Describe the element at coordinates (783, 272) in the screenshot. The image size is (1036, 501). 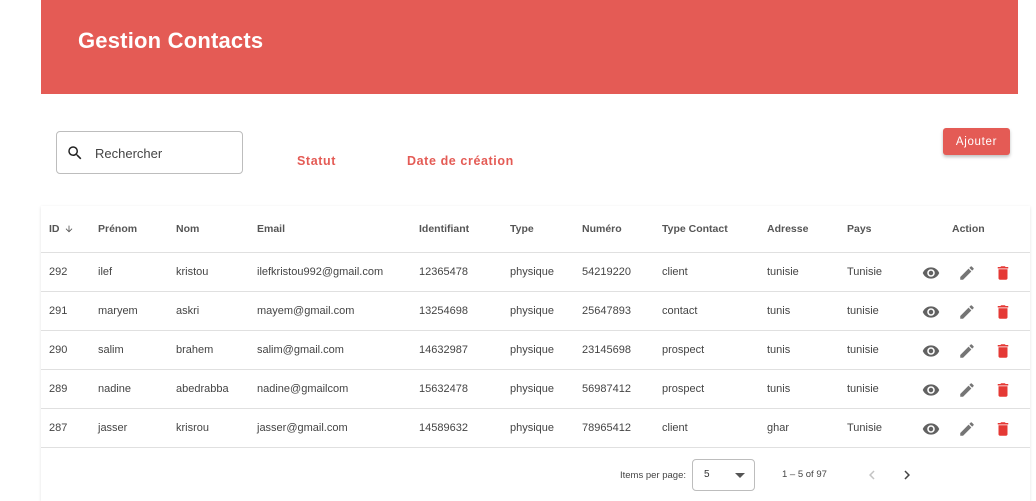
I see `cell-adresse: tunisie` at that location.